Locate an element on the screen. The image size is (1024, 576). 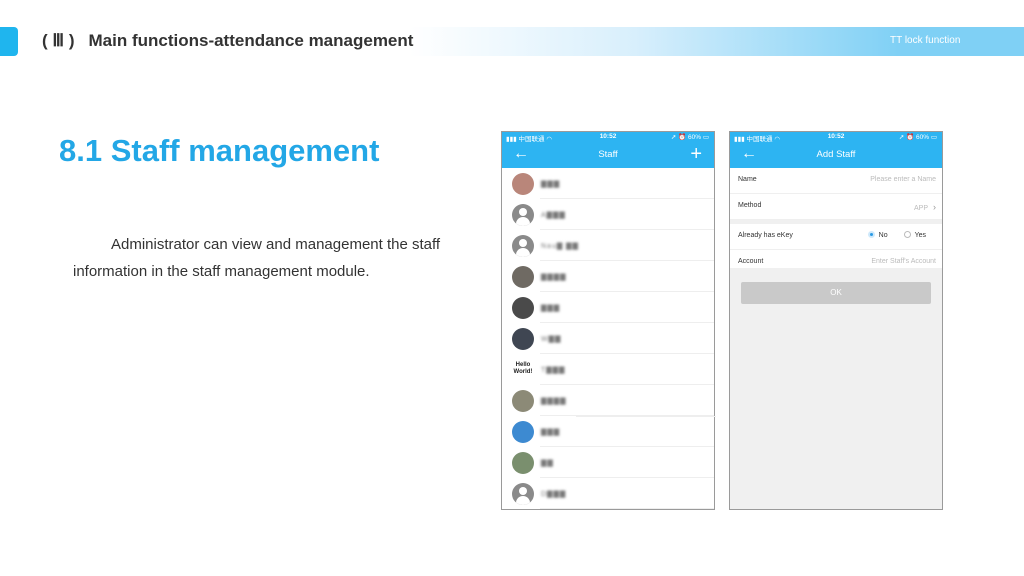
staff-list-item: ▇▇ is located at coordinates (608, 462).